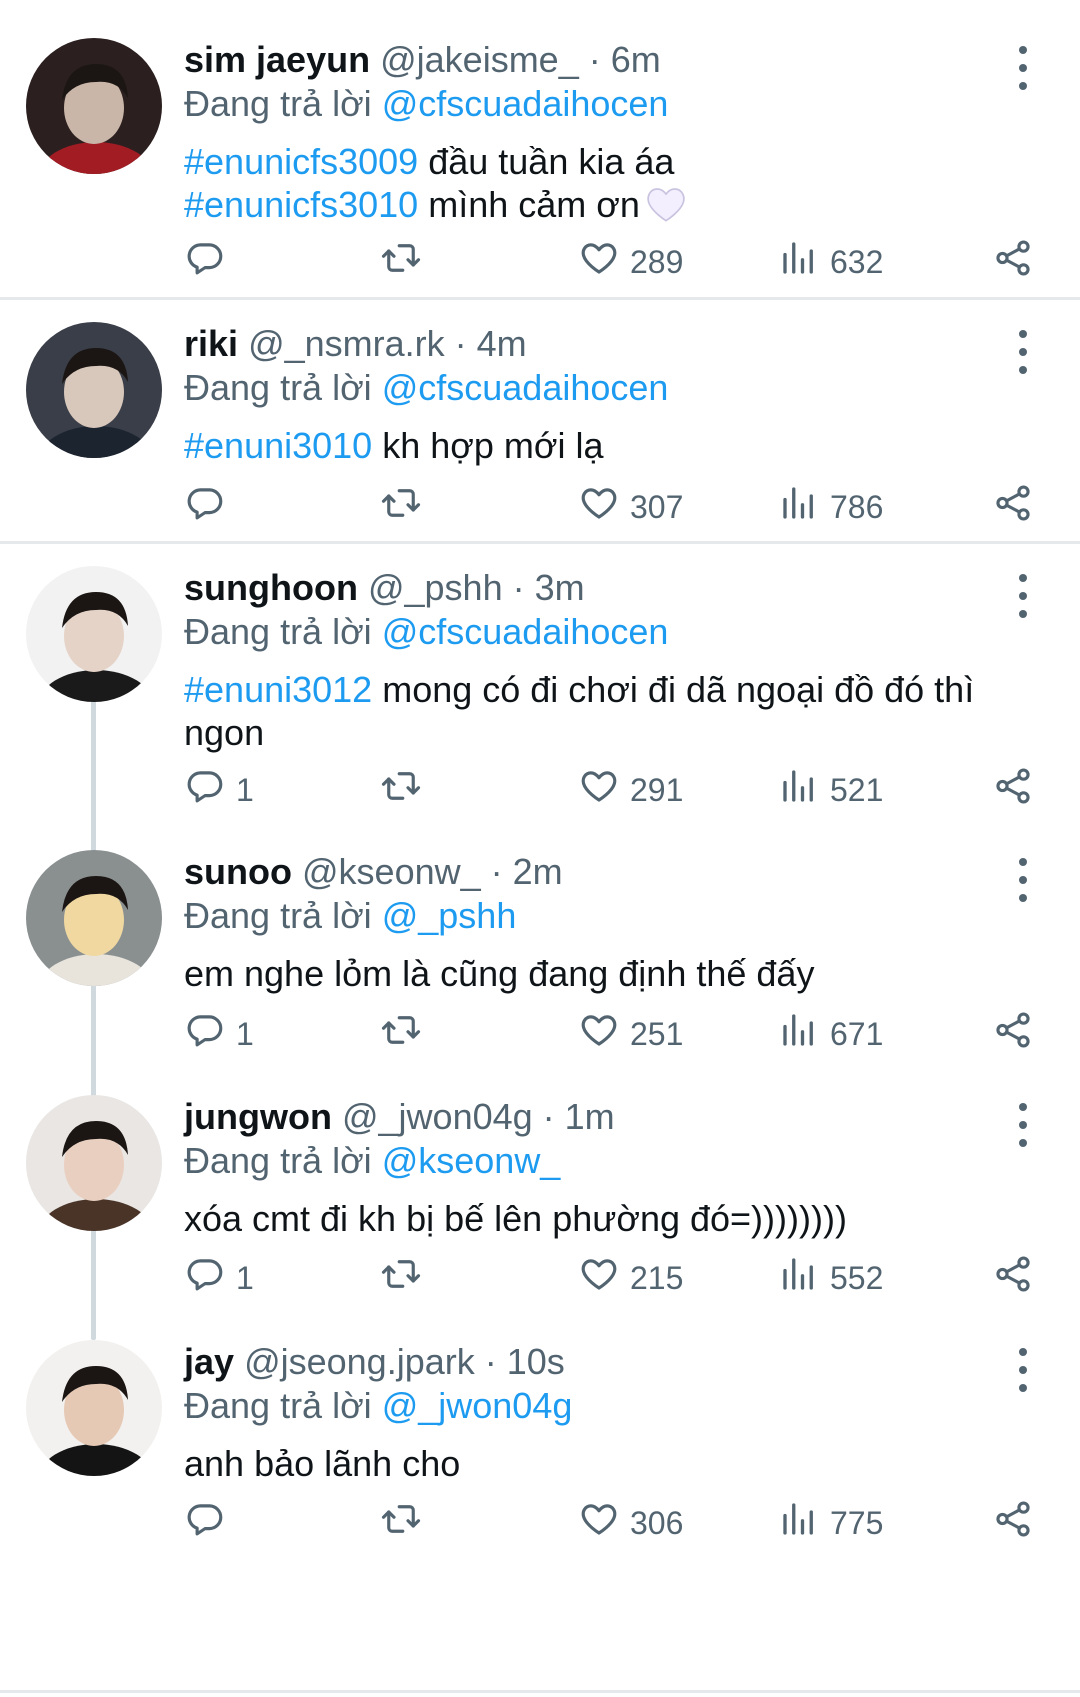 The height and width of the screenshot is (1697, 1080). What do you see at coordinates (301, 204) in the screenshot?
I see `hashtag-link: #enunicfs3010` at bounding box center [301, 204].